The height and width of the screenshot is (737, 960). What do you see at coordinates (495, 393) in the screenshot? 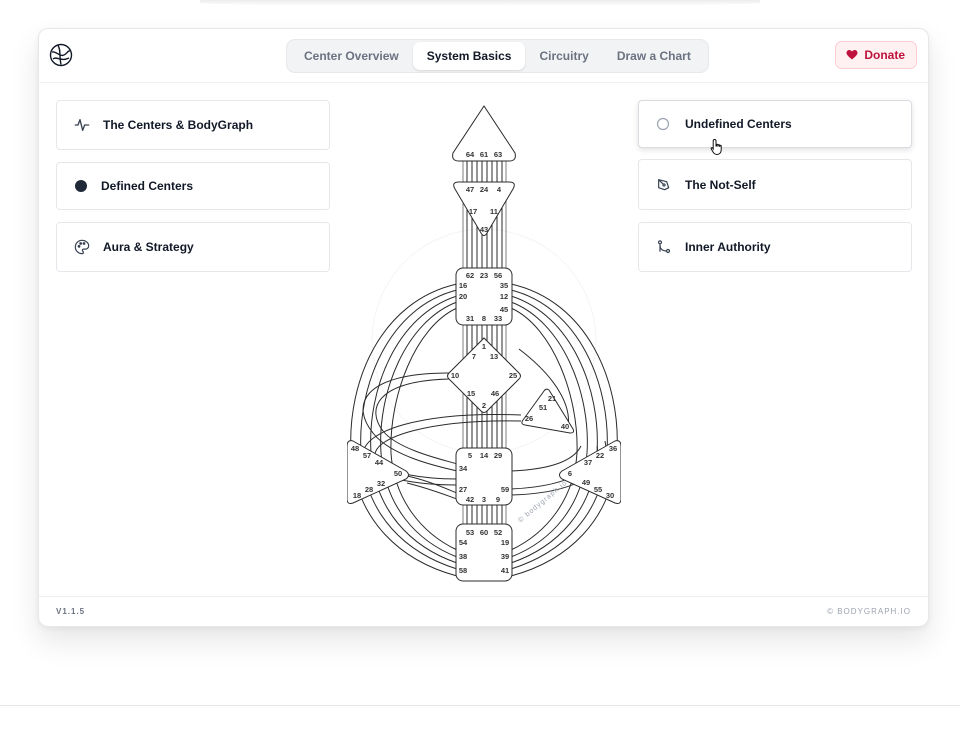
I see `gate-46: 46` at bounding box center [495, 393].